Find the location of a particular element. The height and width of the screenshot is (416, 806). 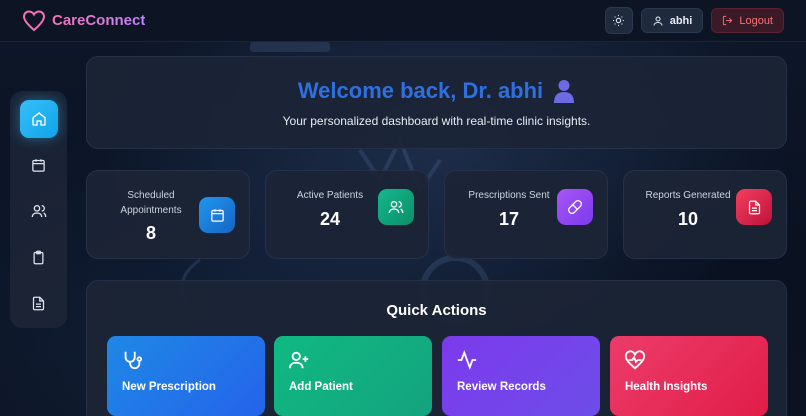

doctor-avatar-icon is located at coordinates (564, 91).